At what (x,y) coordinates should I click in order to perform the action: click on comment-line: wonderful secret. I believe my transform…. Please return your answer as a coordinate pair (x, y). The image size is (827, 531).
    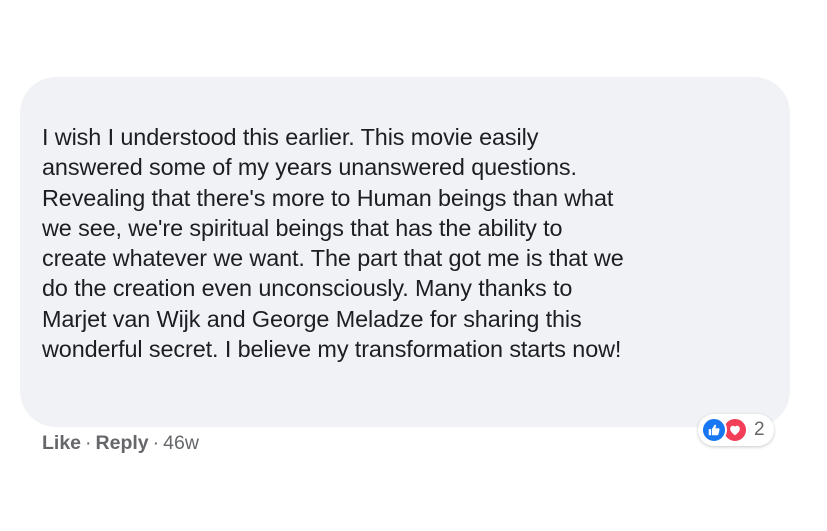
    Looking at the image, I should click on (332, 349).